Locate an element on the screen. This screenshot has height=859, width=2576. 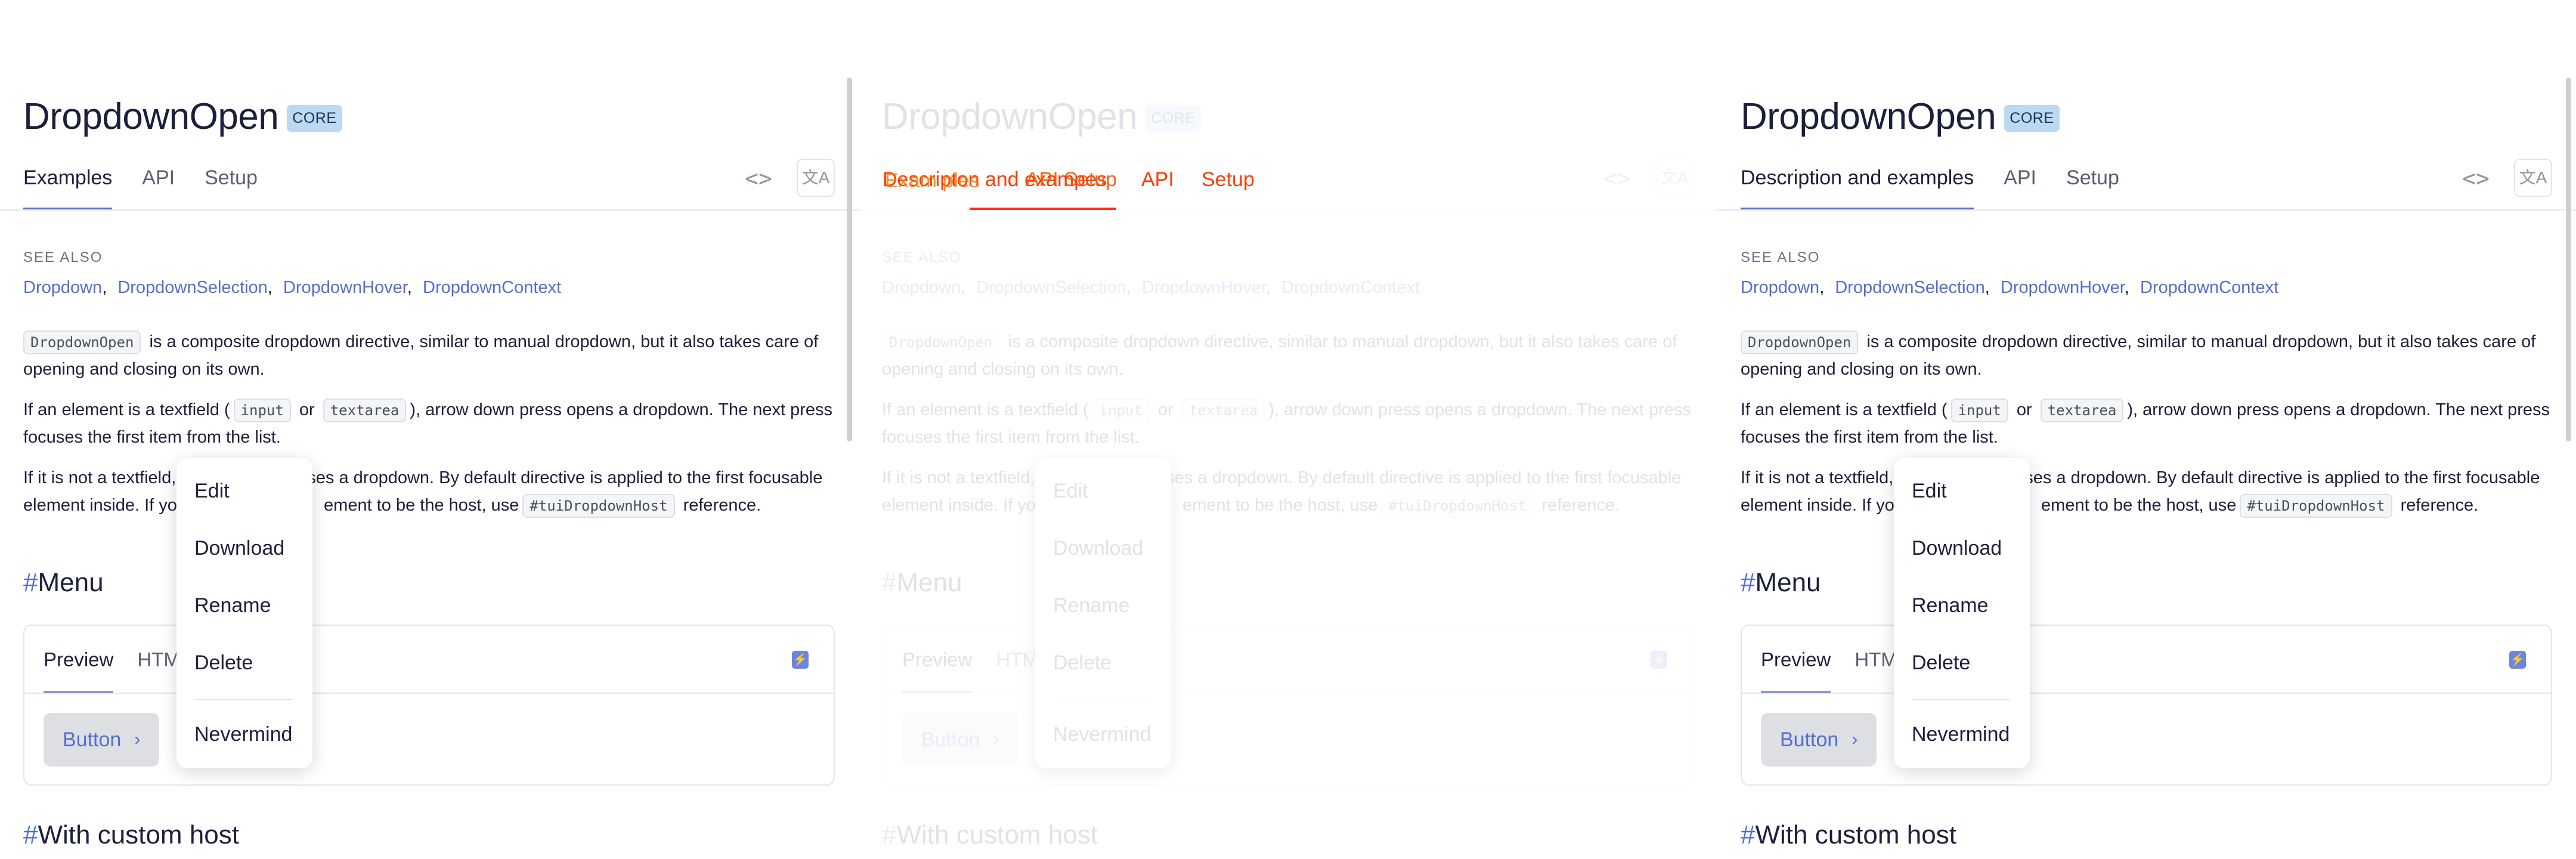
demo-card: Preview HTM ⚡ Button › is located at coordinates (1288, 705).